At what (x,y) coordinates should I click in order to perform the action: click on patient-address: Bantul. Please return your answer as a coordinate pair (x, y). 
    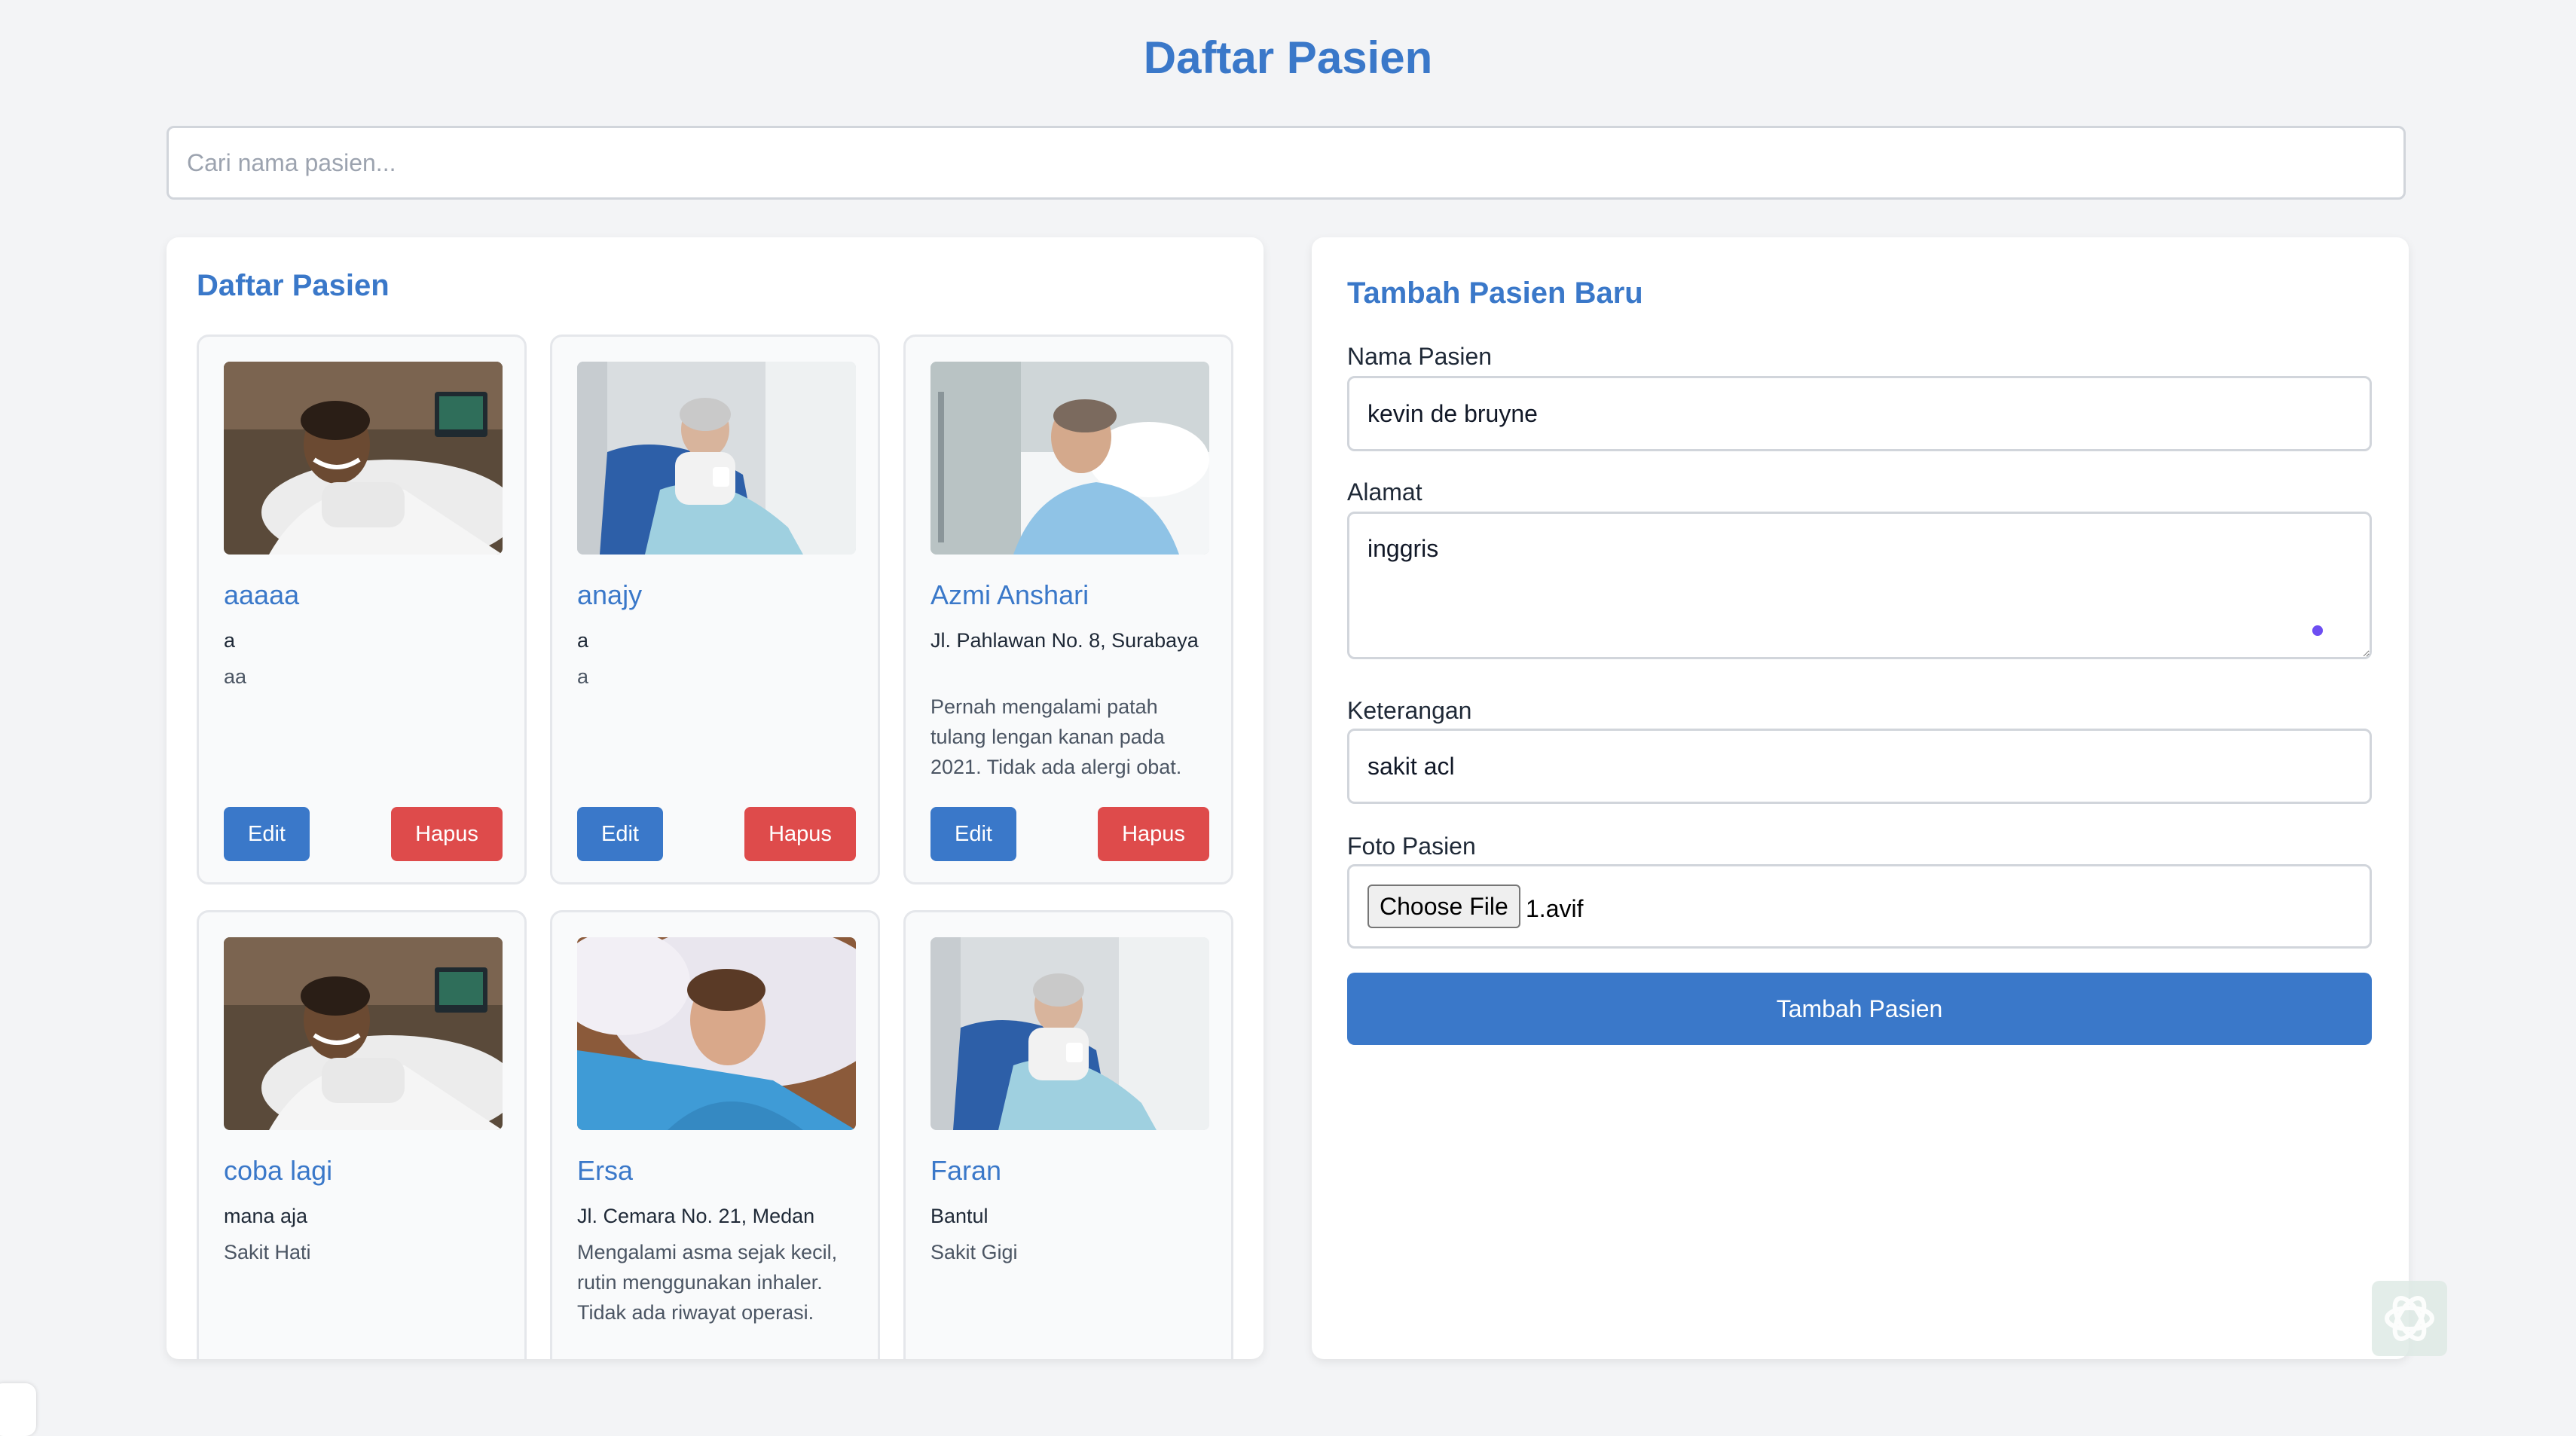
    Looking at the image, I should click on (959, 1216).